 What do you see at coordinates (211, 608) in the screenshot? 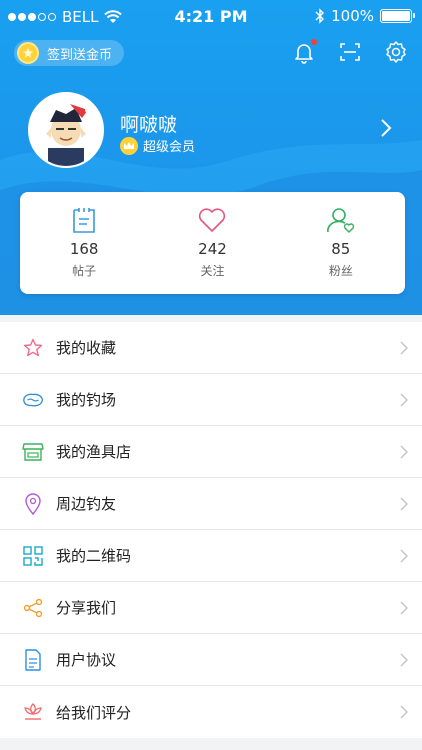
I see `menu-item-share: 分享我们` at bounding box center [211, 608].